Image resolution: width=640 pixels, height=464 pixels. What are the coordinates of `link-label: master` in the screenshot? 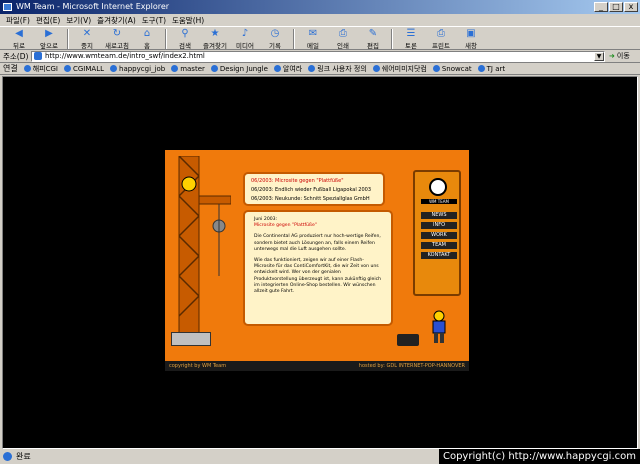 It's located at (192, 68).